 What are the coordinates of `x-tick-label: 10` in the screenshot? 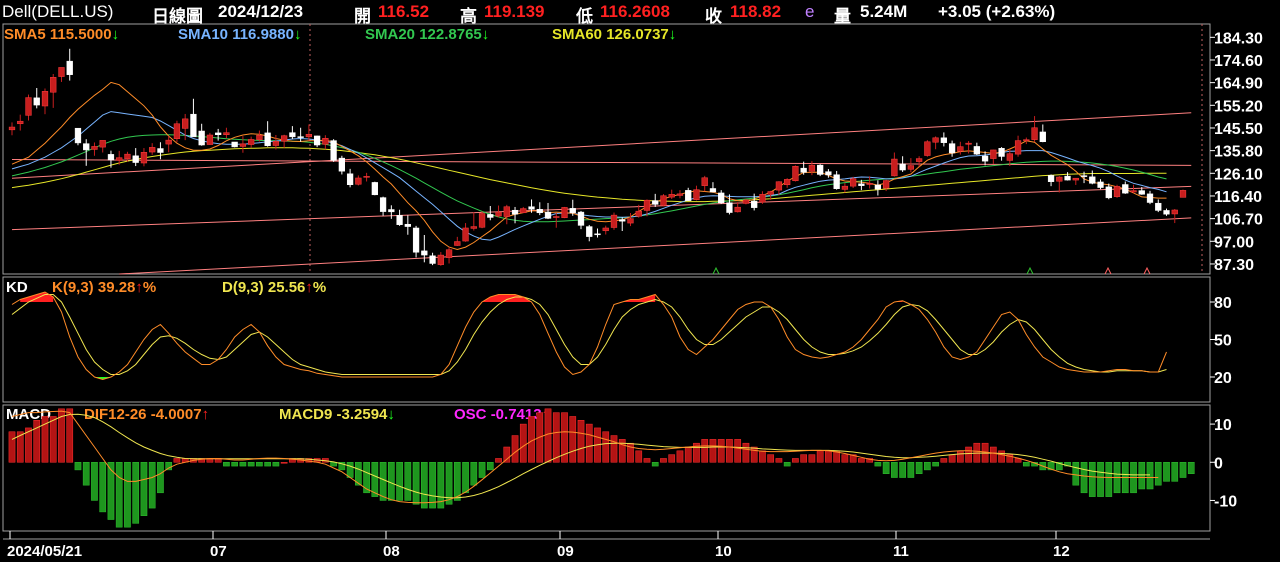 It's located at (723, 551).